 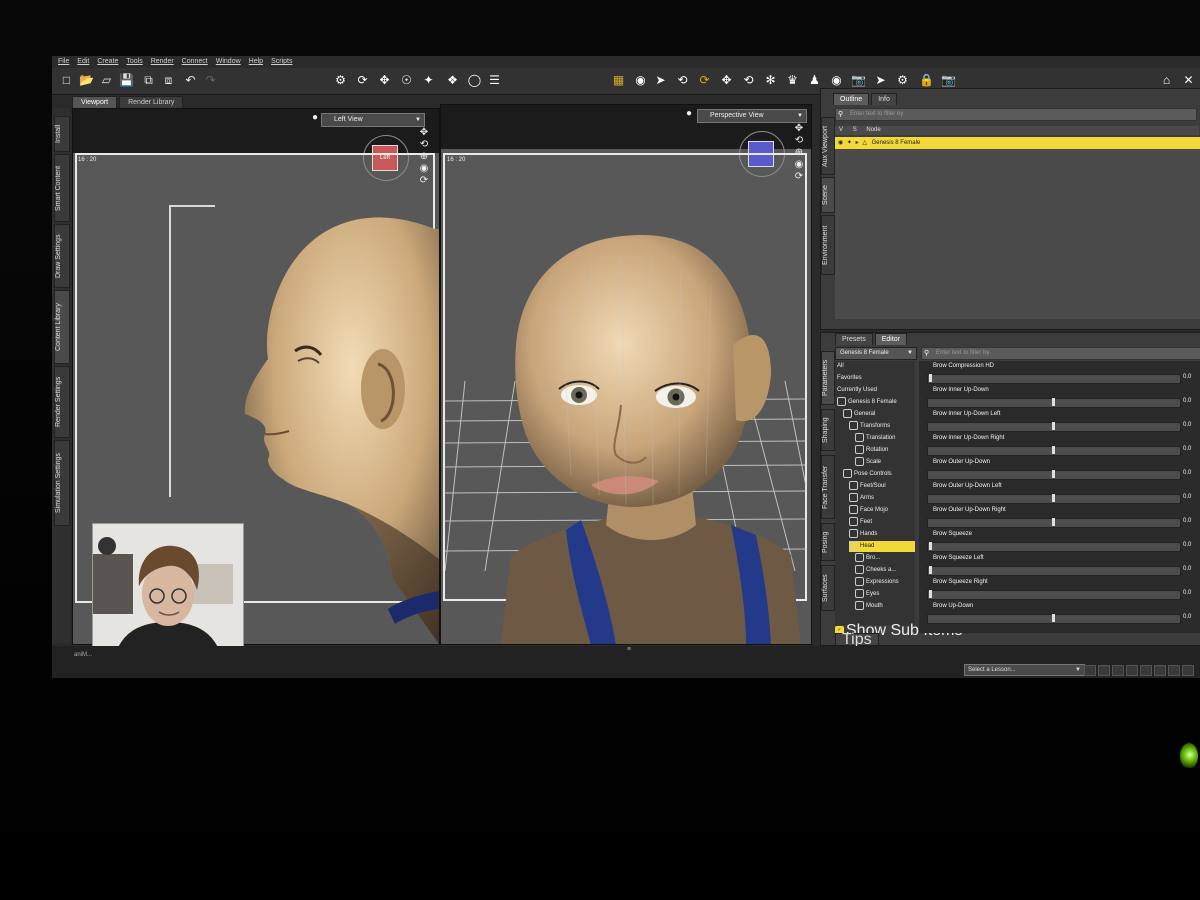 What do you see at coordinates (884, 99) in the screenshot?
I see `tab-info: Info` at bounding box center [884, 99].